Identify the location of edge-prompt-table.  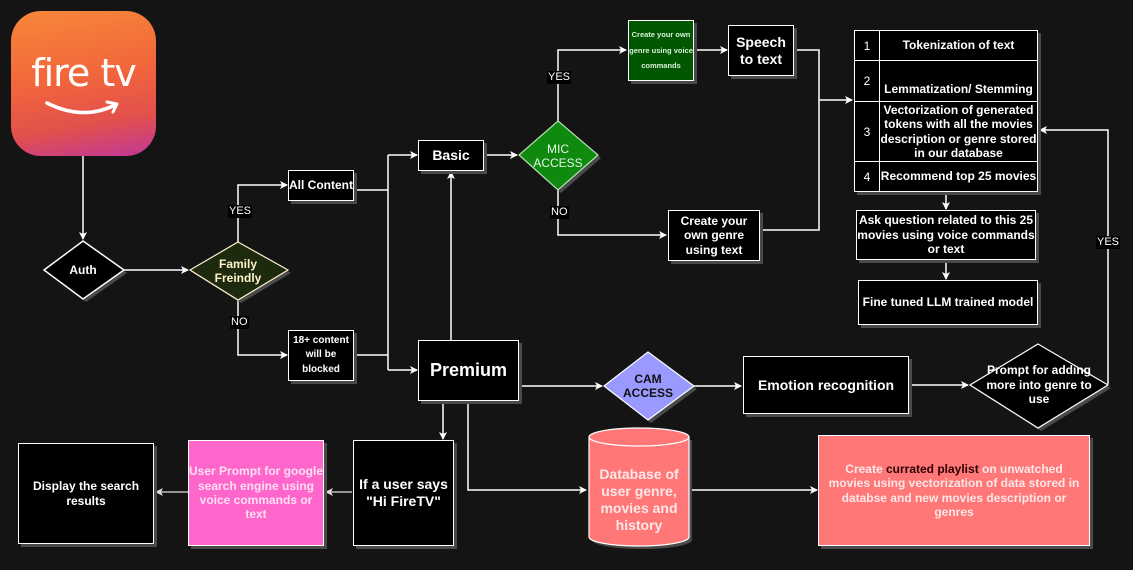
(1074, 255).